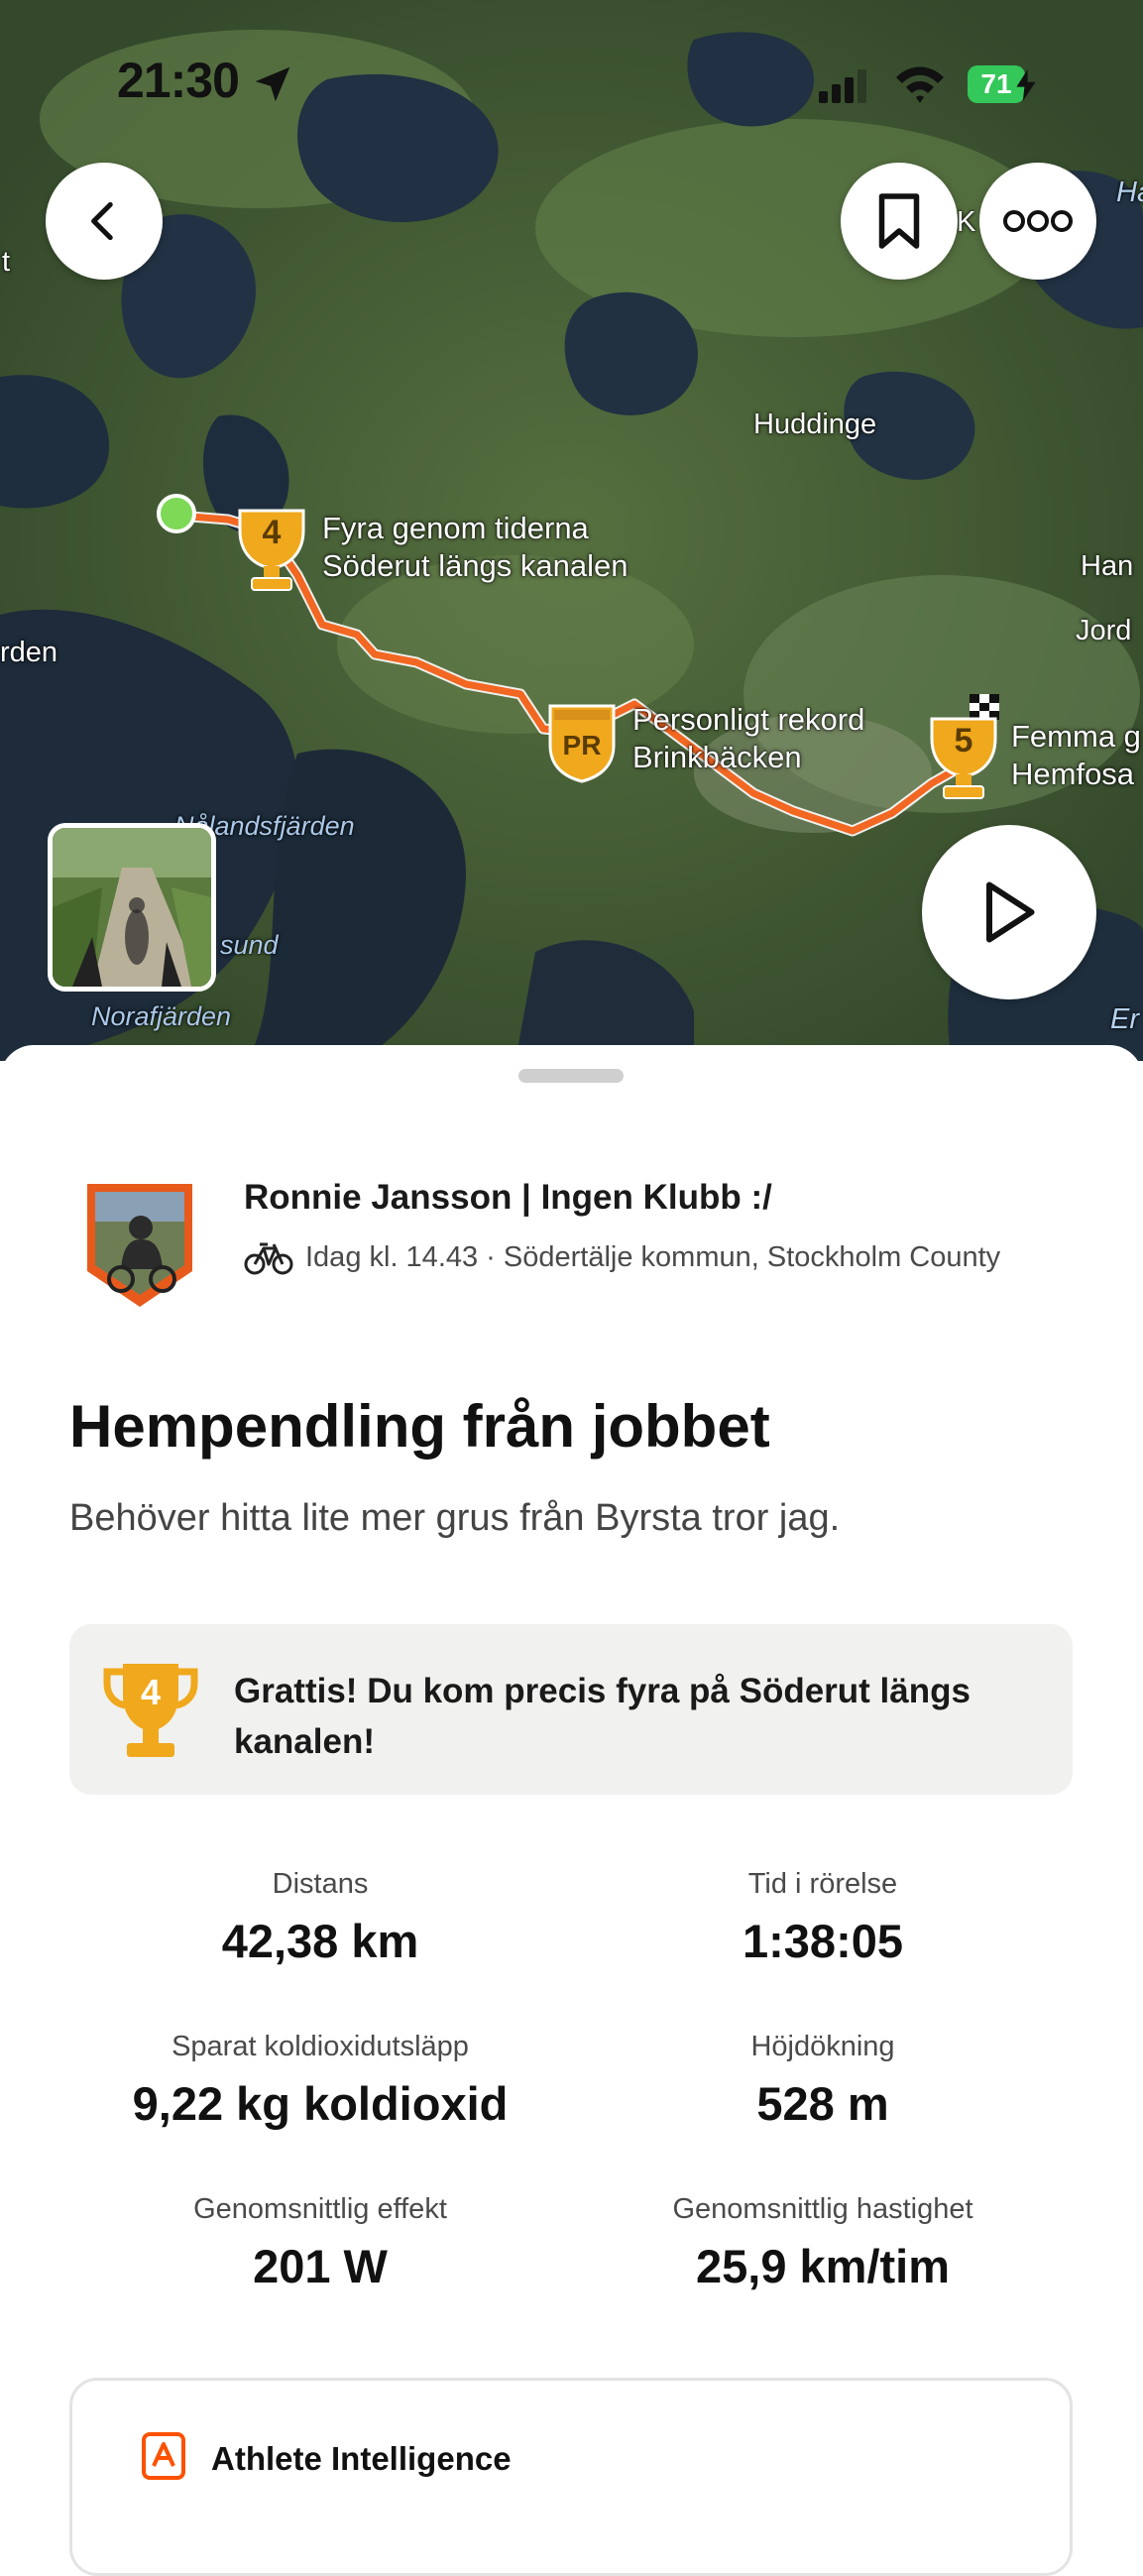 Image resolution: width=1143 pixels, height=2576 pixels. What do you see at coordinates (1129, 192) in the screenshot?
I see `map-place-label: Ha` at bounding box center [1129, 192].